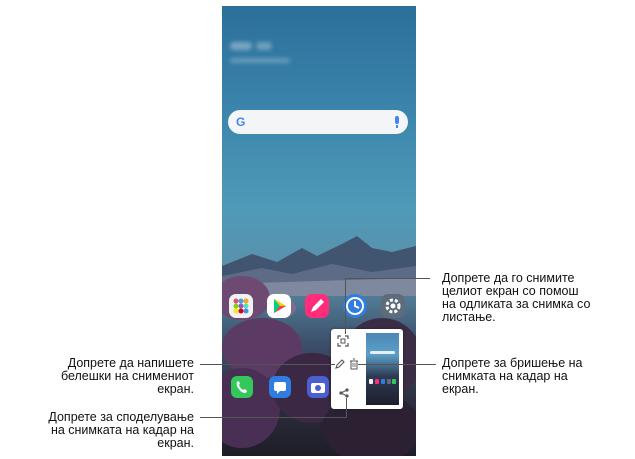 The width and height of the screenshot is (635, 459). Describe the element at coordinates (397, 122) in the screenshot. I see `mic-icon` at that location.